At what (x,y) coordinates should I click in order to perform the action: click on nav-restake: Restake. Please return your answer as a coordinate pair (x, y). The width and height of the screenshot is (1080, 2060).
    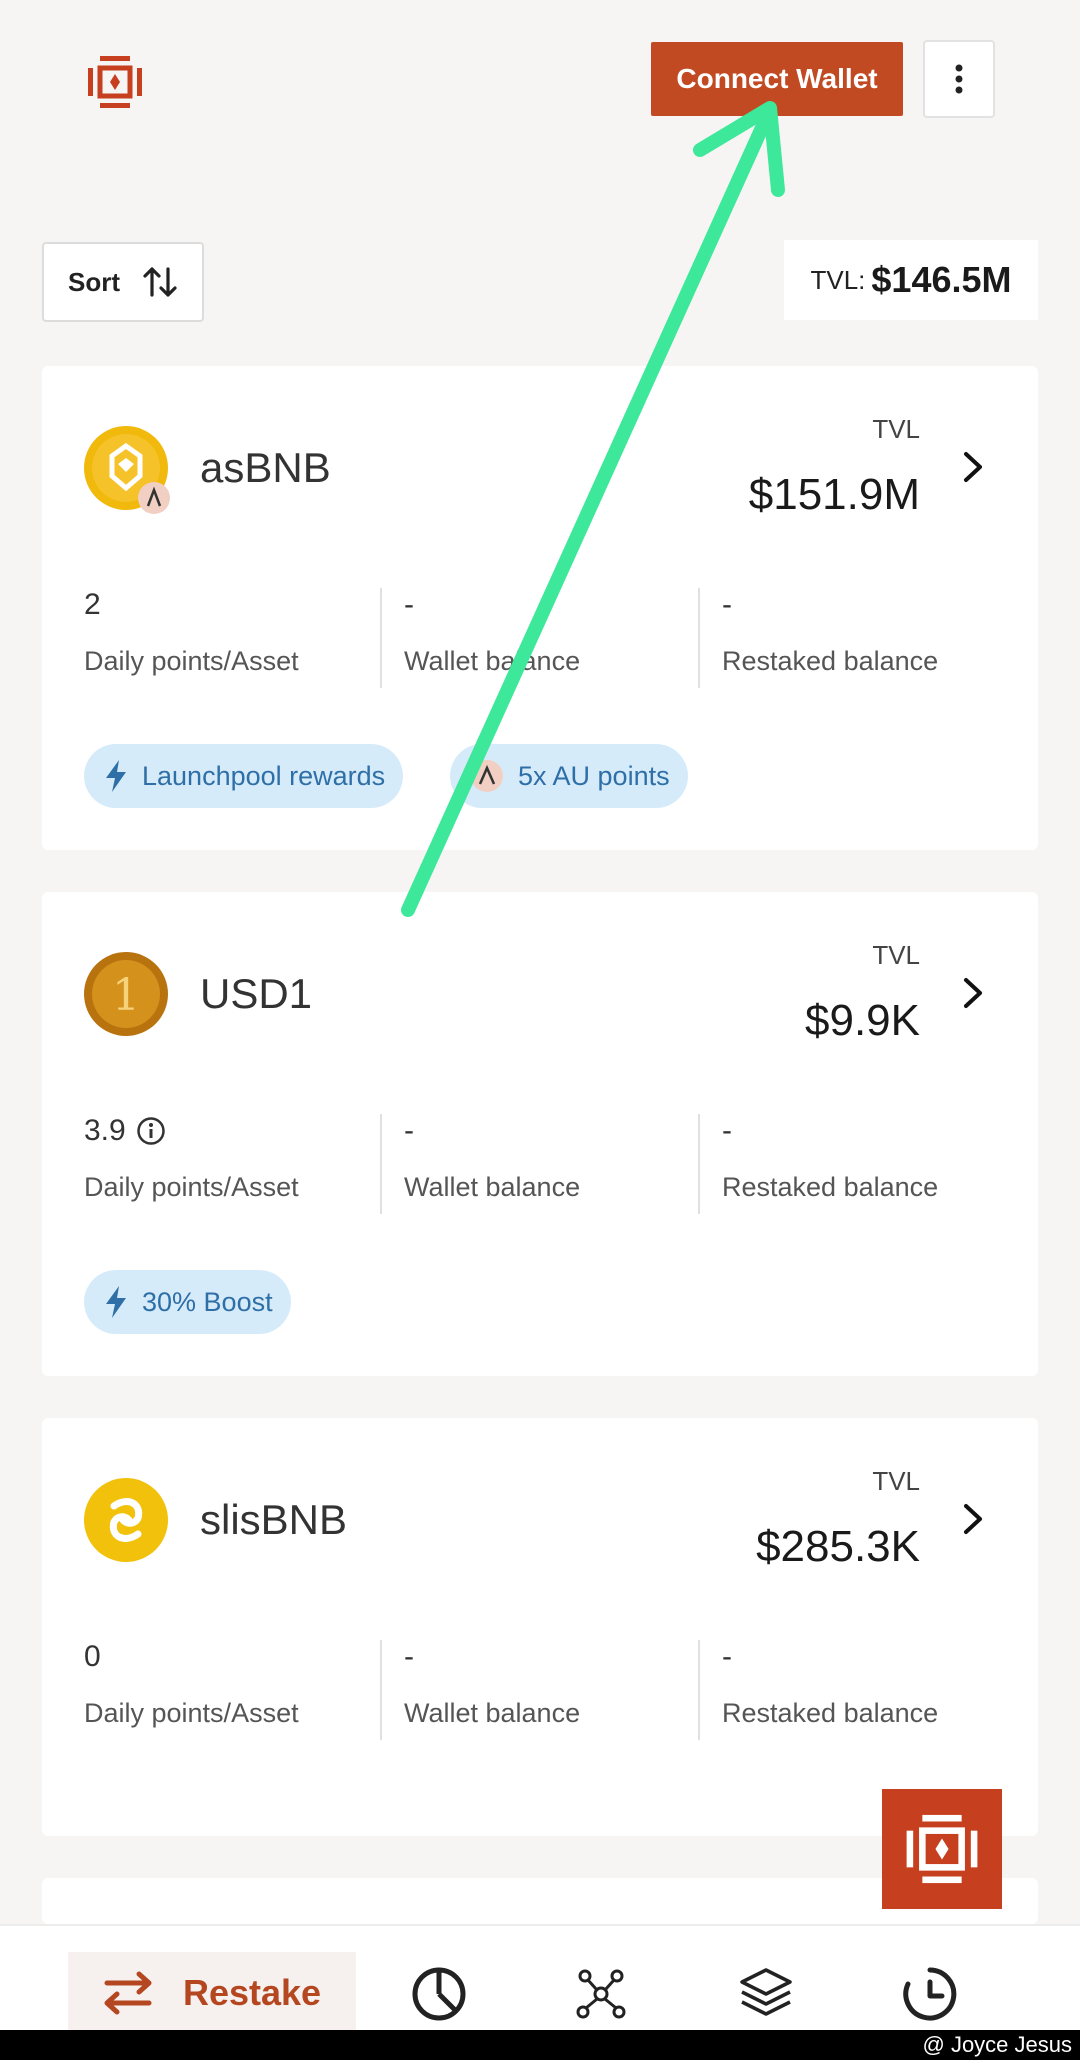
    Looking at the image, I should click on (212, 1993).